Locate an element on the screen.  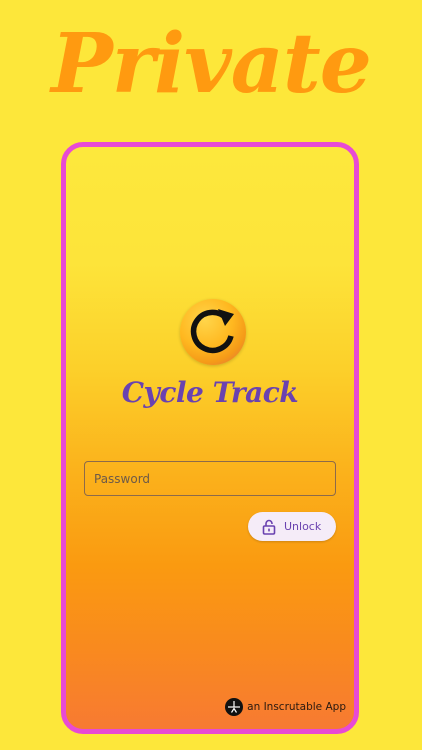
inscrutable-logo-icon is located at coordinates (234, 707).